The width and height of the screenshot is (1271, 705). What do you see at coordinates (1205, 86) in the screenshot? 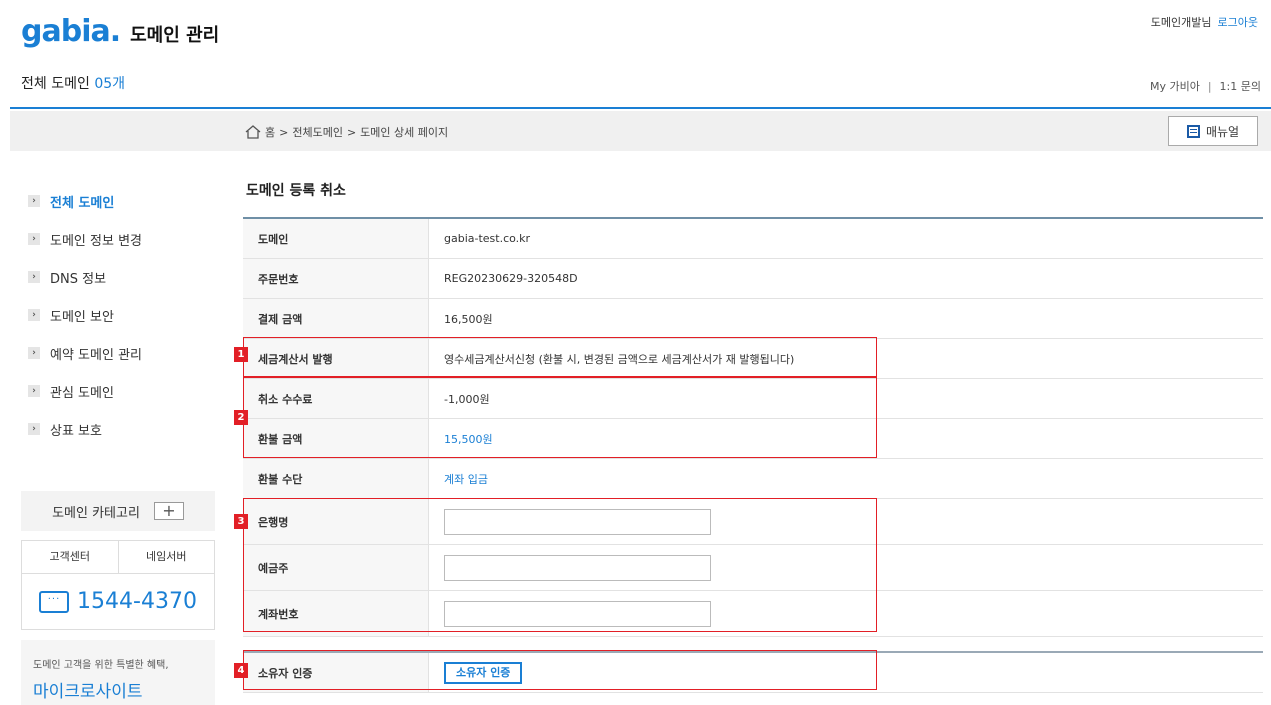
I see `top-links: My 가비아 | 1:1 문의` at bounding box center [1205, 86].